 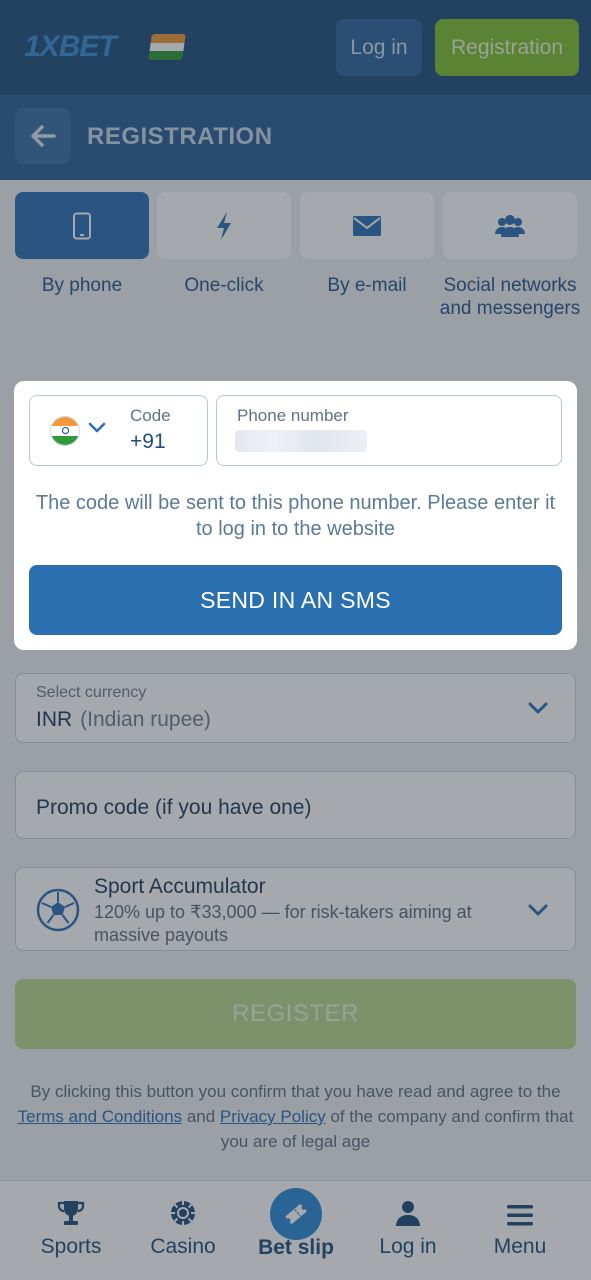 What do you see at coordinates (91, 692) in the screenshot?
I see `currency-label: Select currency` at bounding box center [91, 692].